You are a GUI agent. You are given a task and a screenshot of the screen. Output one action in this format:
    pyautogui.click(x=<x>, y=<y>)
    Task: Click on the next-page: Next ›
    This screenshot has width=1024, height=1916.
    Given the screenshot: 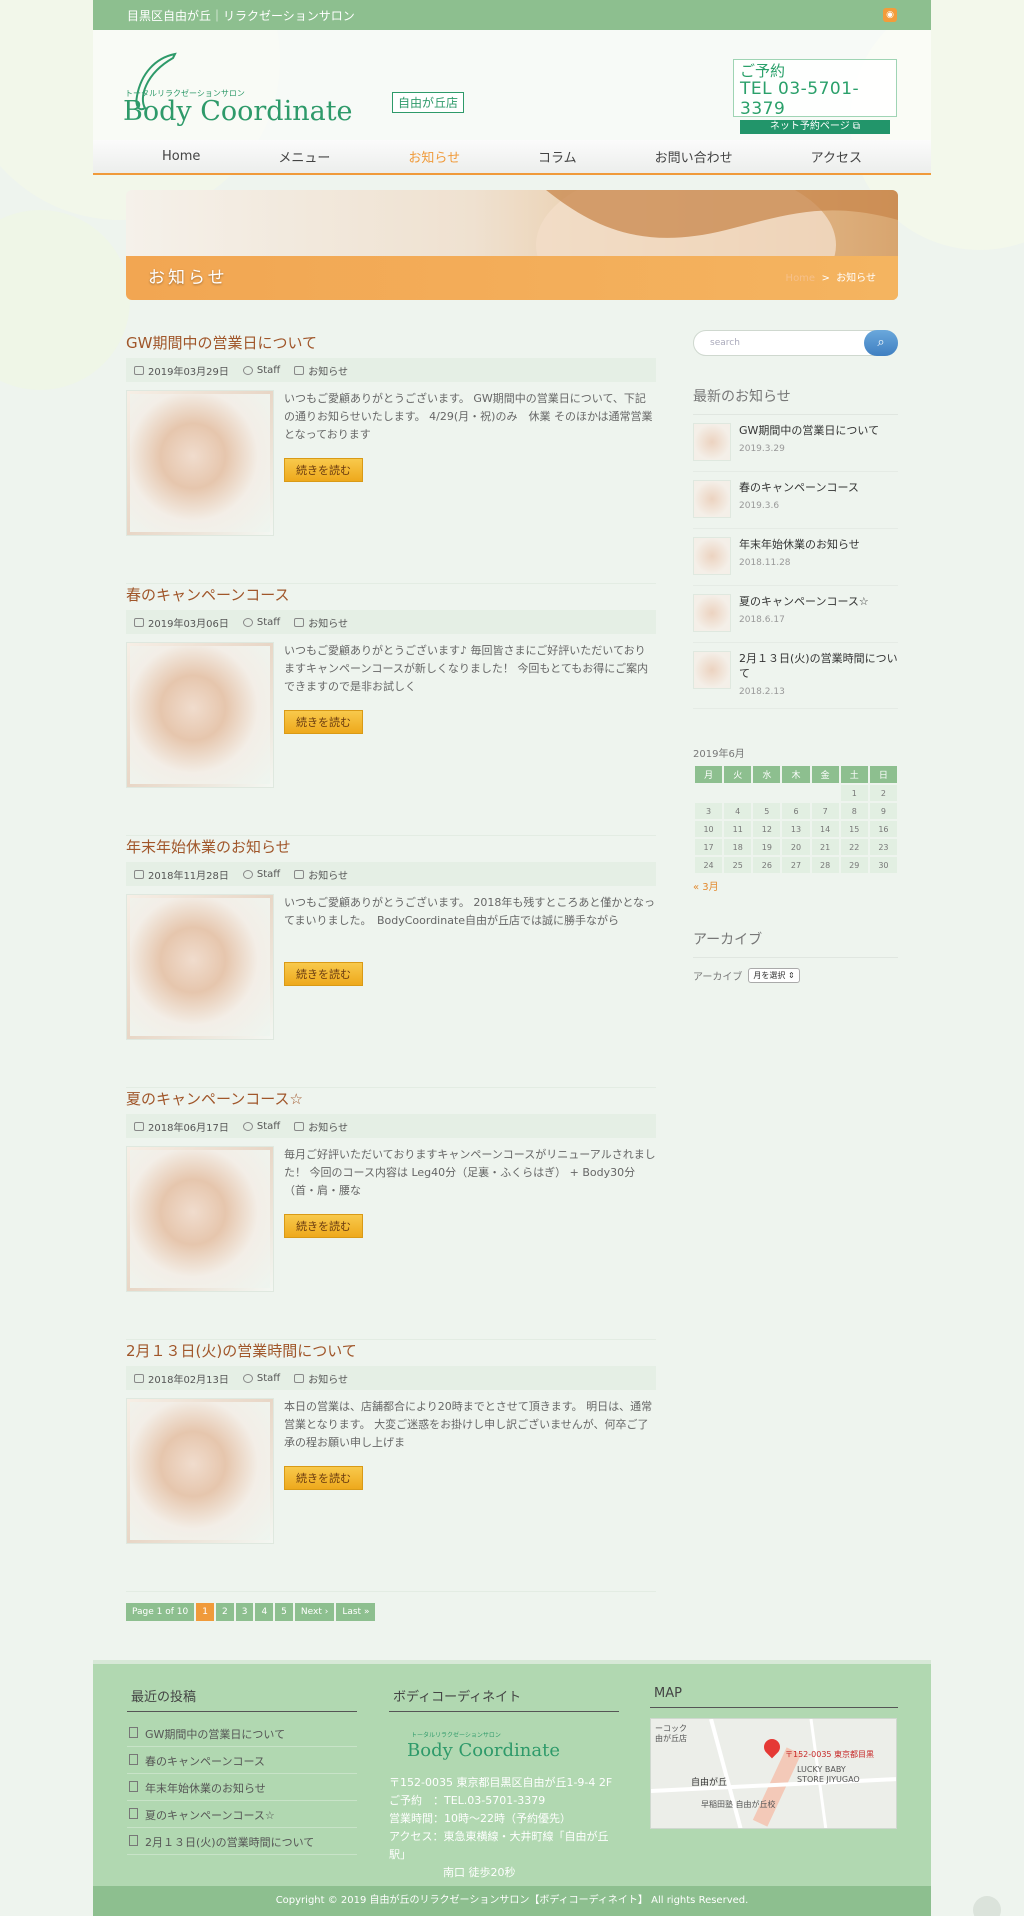 What is the action you would take?
    pyautogui.click(x=314, y=1612)
    